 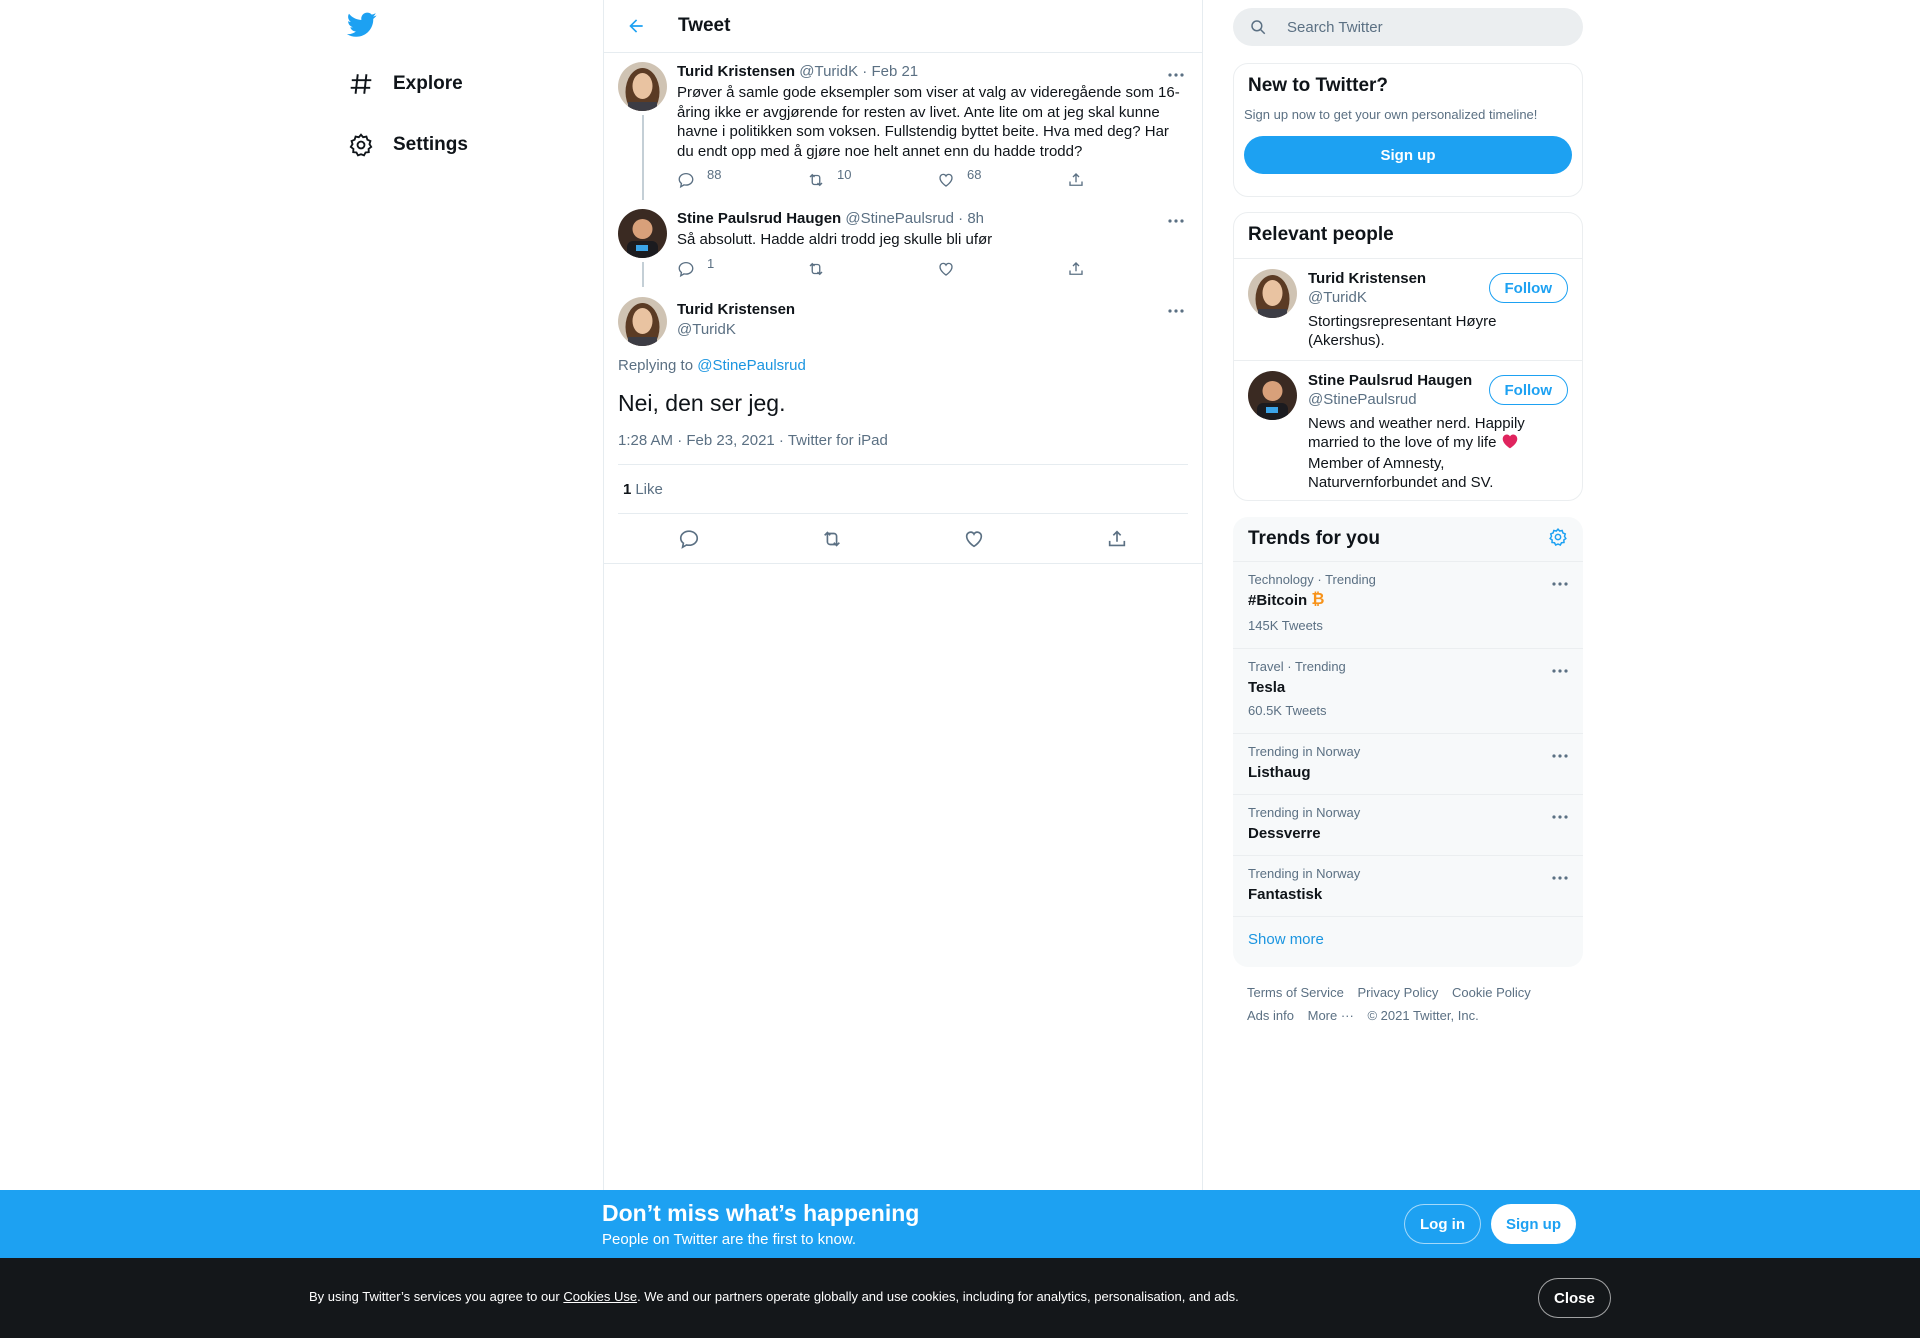 I want to click on trend-item: Travel · Trending Tesla 60.5K Tweets, so click(x=1408, y=691).